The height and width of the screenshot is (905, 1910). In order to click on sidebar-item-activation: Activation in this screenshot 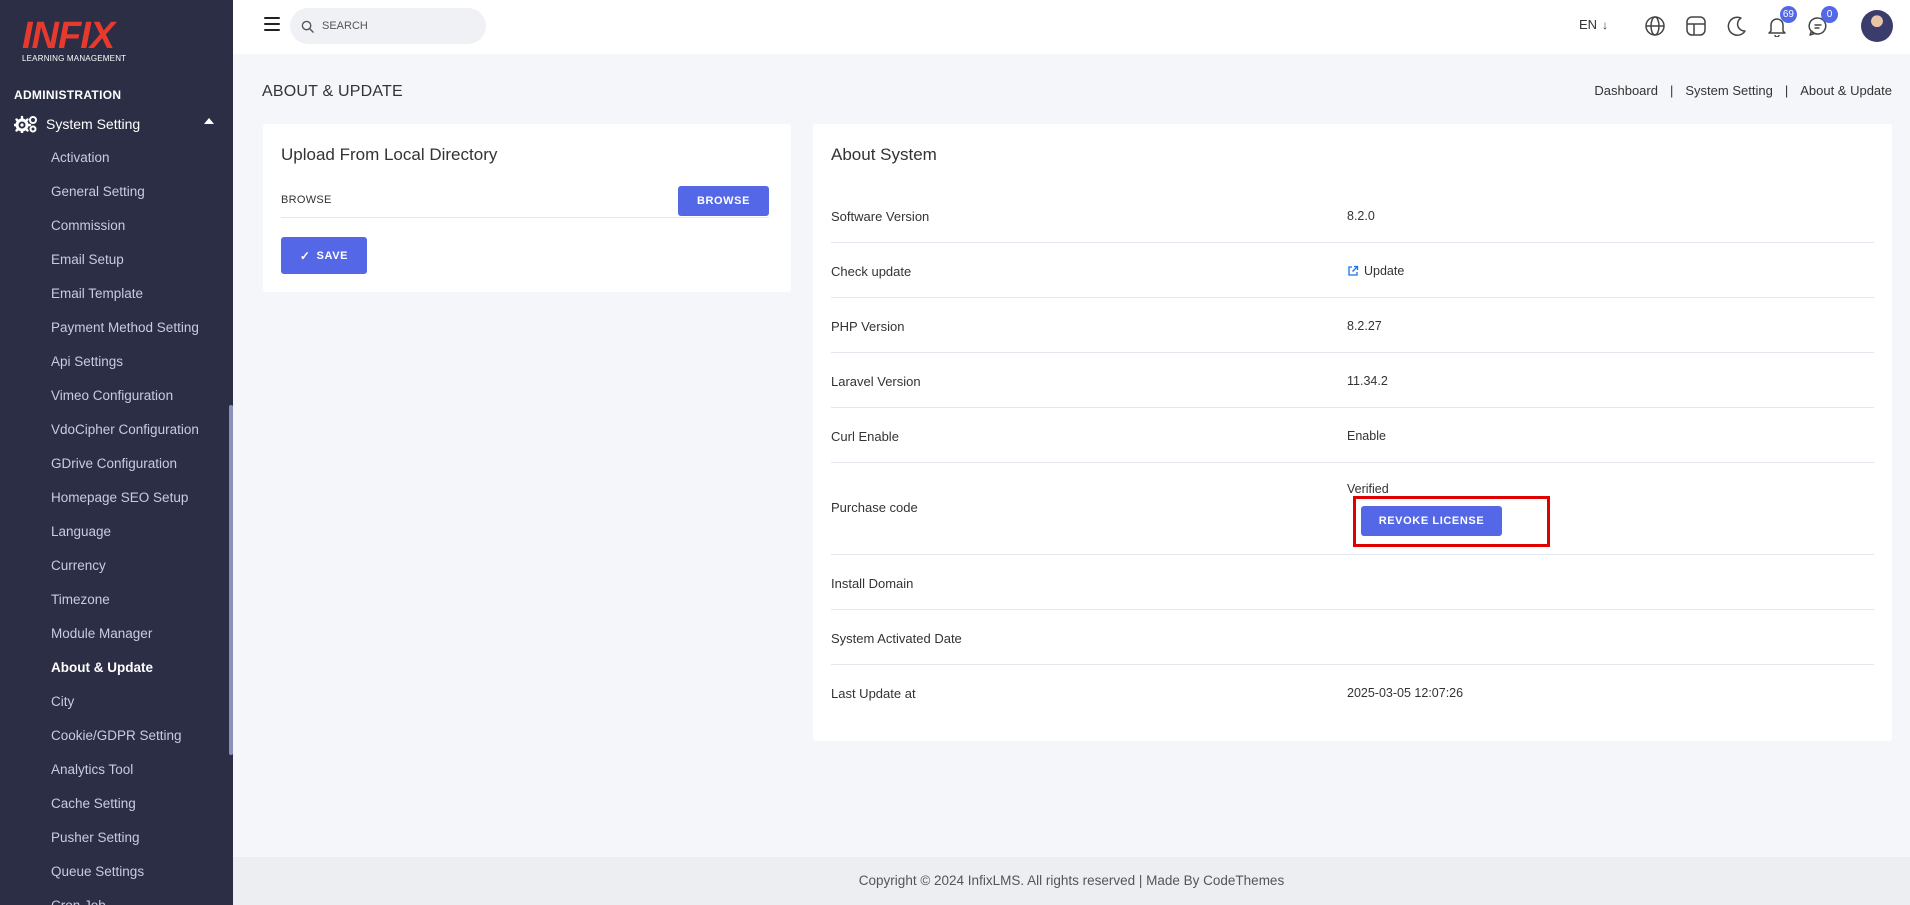, I will do `click(138, 165)`.